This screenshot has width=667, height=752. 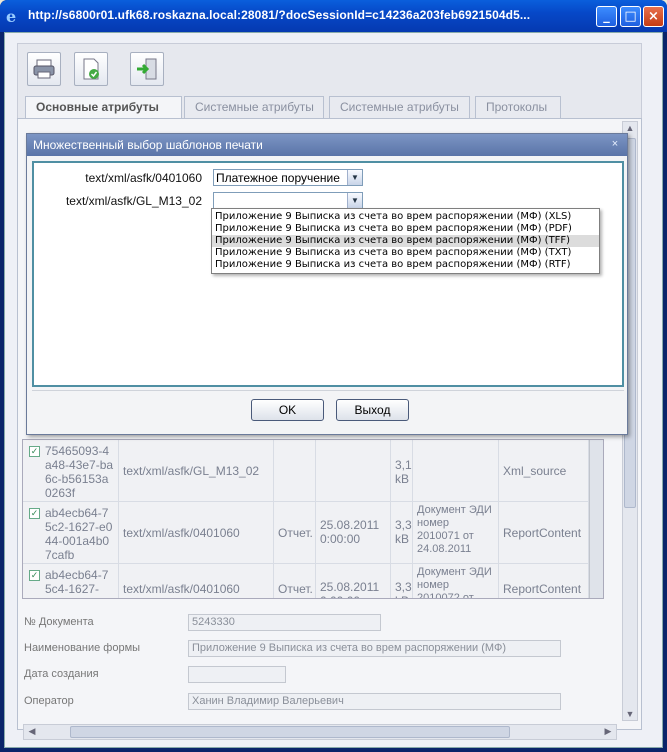 What do you see at coordinates (254, 107) in the screenshot?
I see `tab-system-attributes-1: Системные атрибуты` at bounding box center [254, 107].